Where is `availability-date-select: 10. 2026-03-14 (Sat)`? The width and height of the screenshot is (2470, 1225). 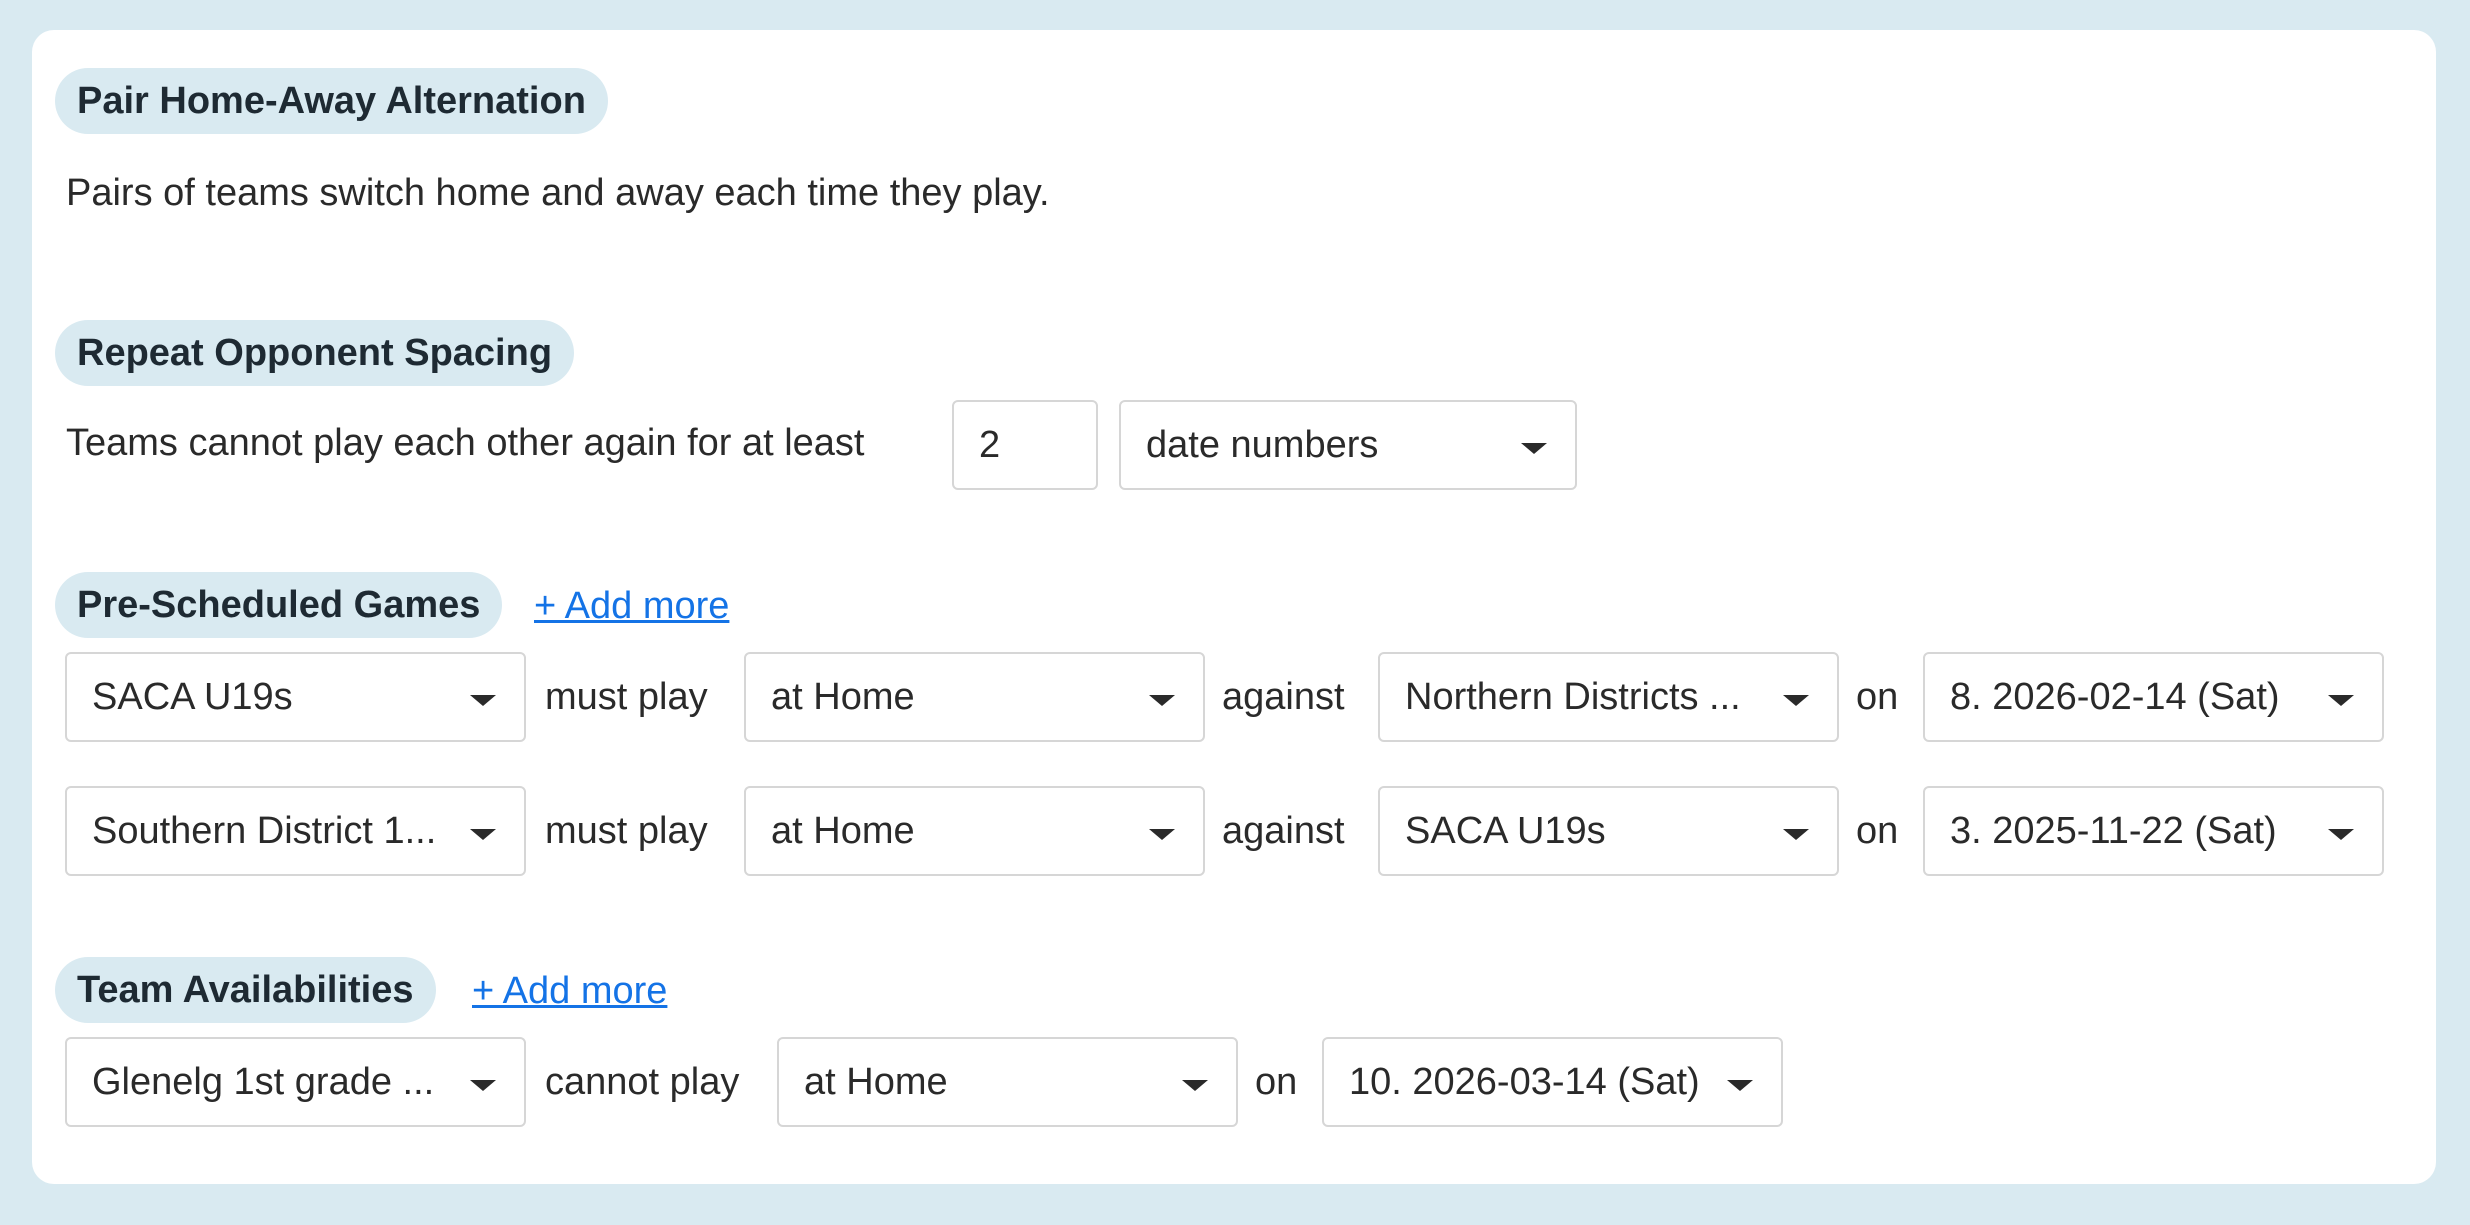
availability-date-select: 10. 2026-03-14 (Sat) is located at coordinates (1552, 1082).